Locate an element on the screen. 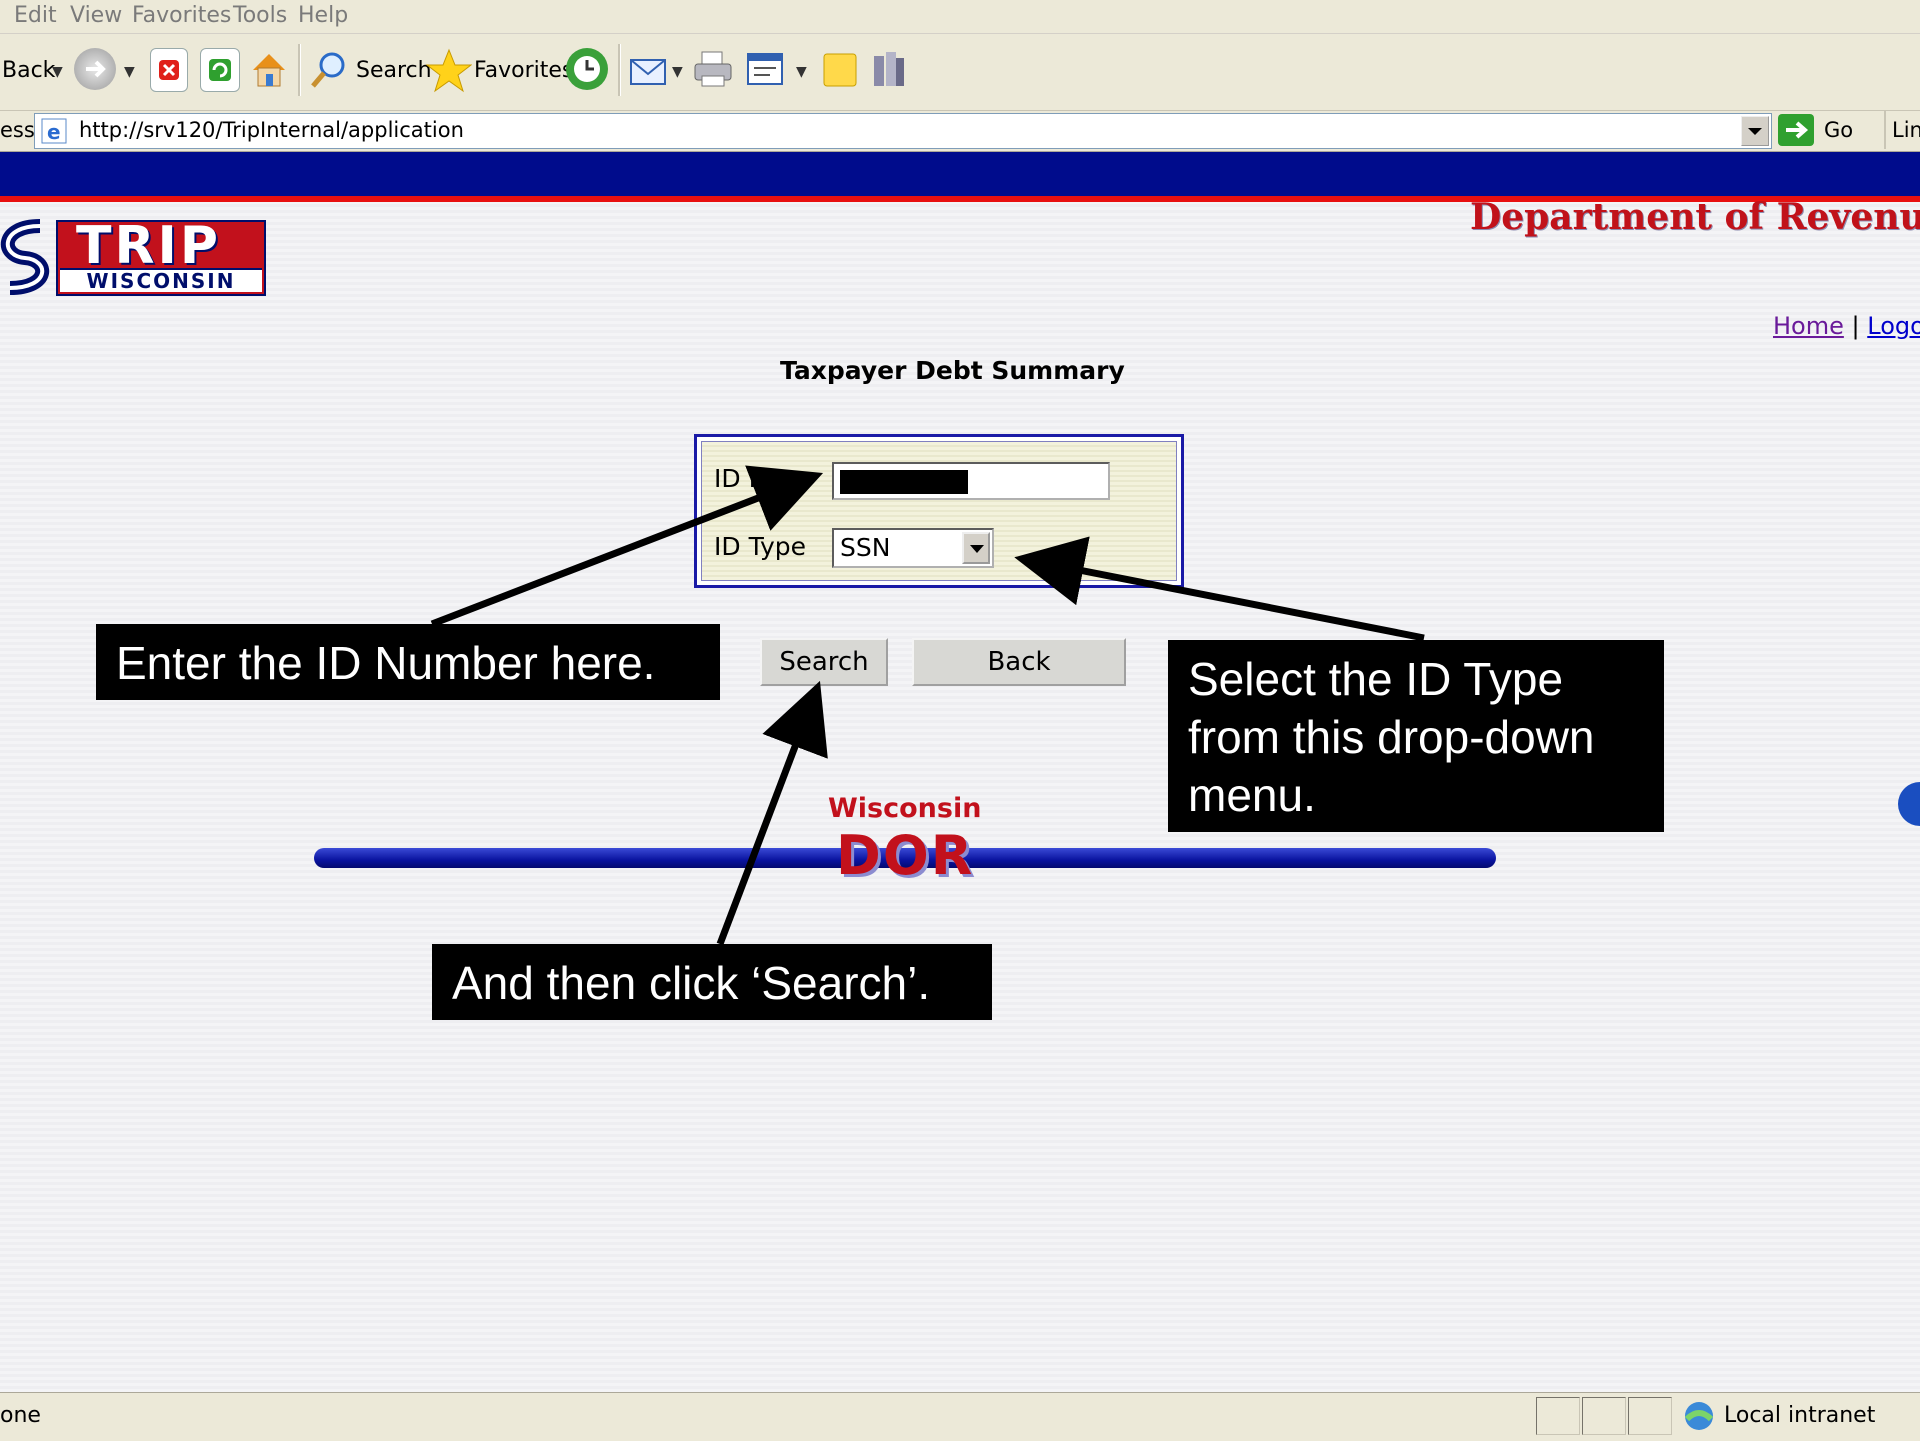 The image size is (1920, 1441). intranet-globe-icon is located at coordinates (1699, 1416).